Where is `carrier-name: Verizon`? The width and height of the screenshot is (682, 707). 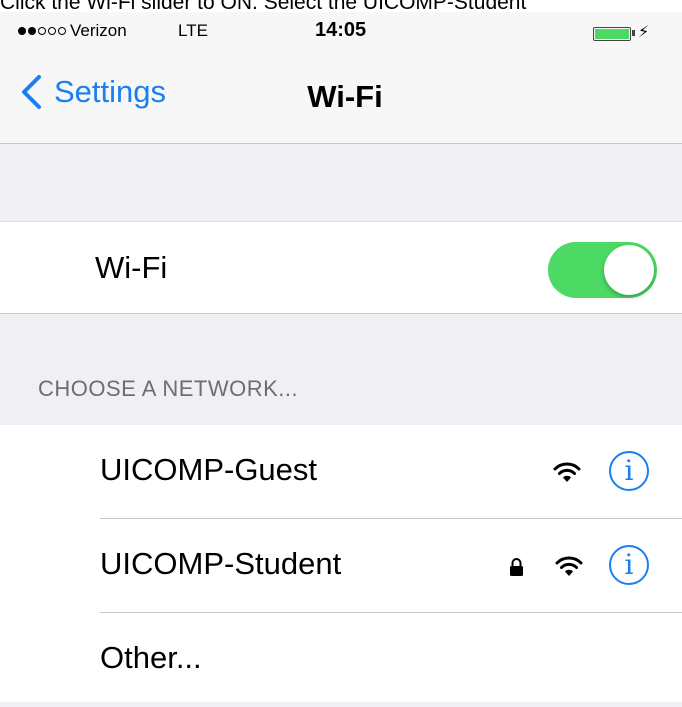 carrier-name: Verizon is located at coordinates (98, 30).